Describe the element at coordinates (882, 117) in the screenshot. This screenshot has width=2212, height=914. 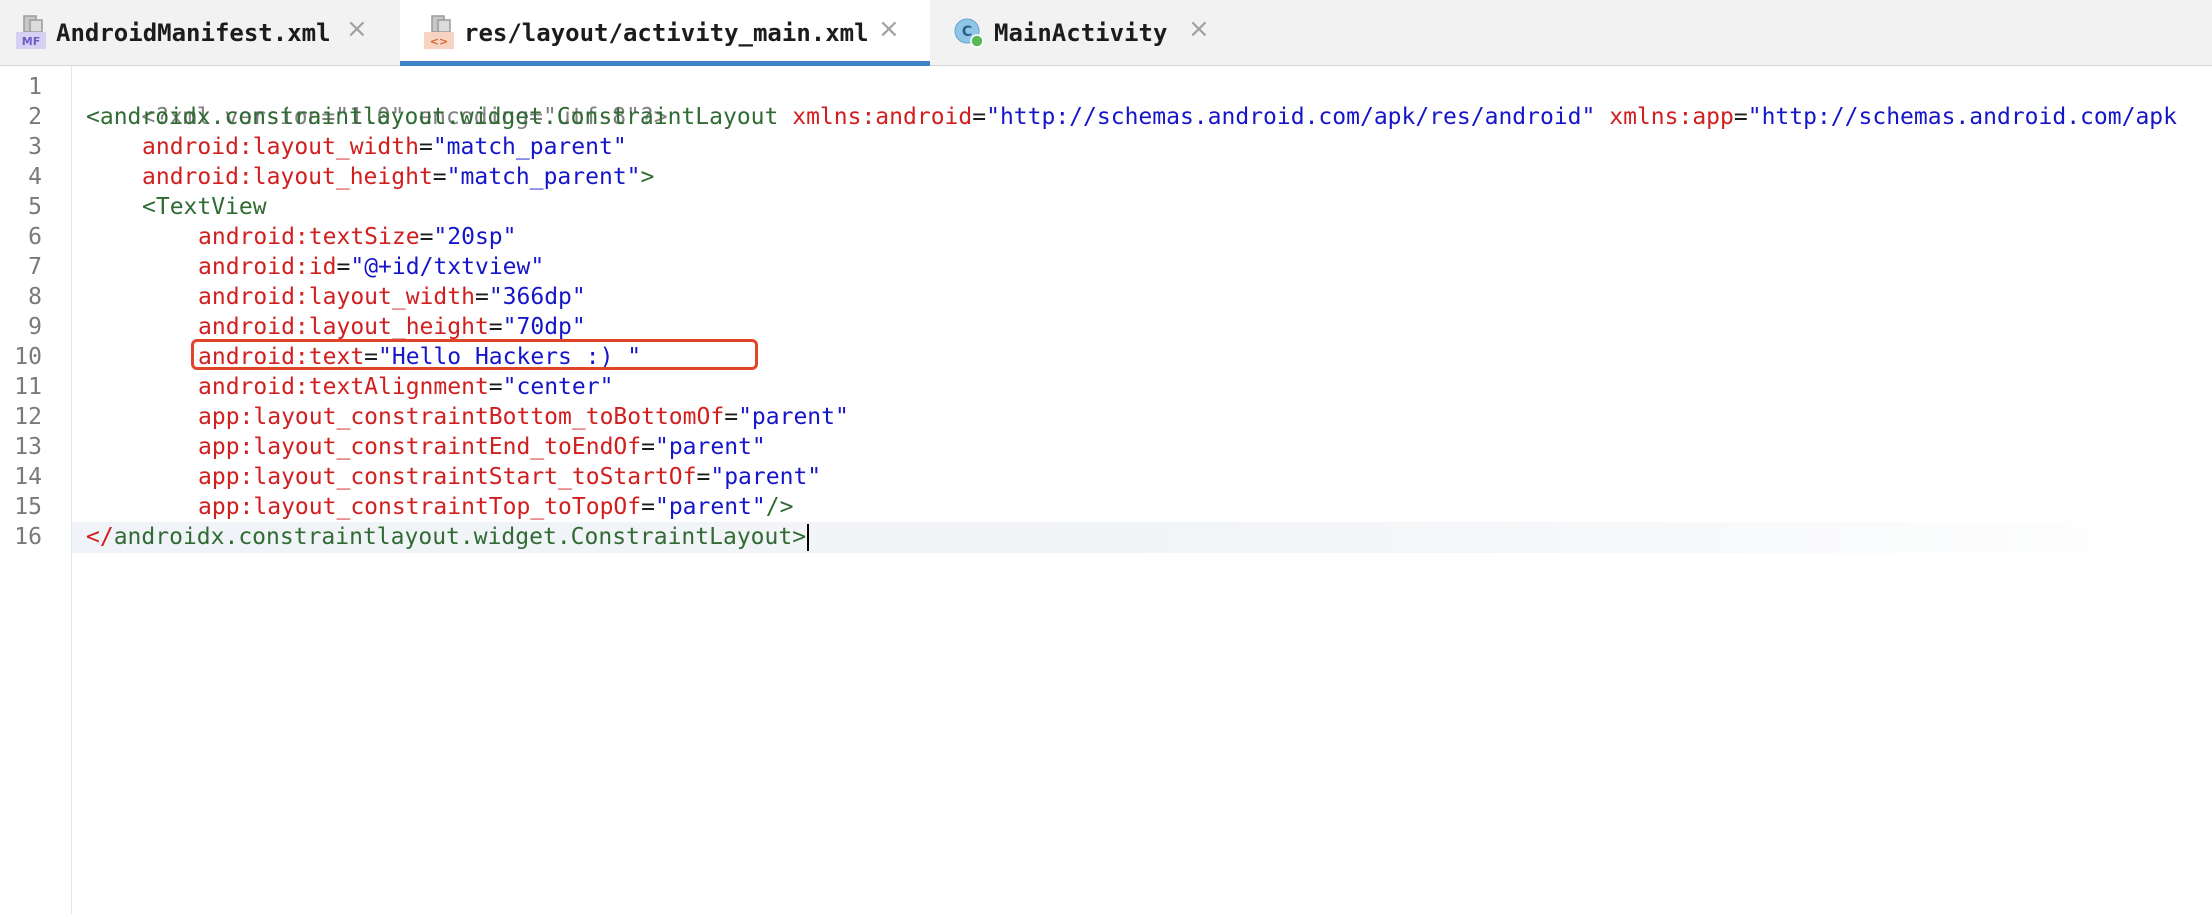
I see `xml-attribute: xmlns:android` at that location.